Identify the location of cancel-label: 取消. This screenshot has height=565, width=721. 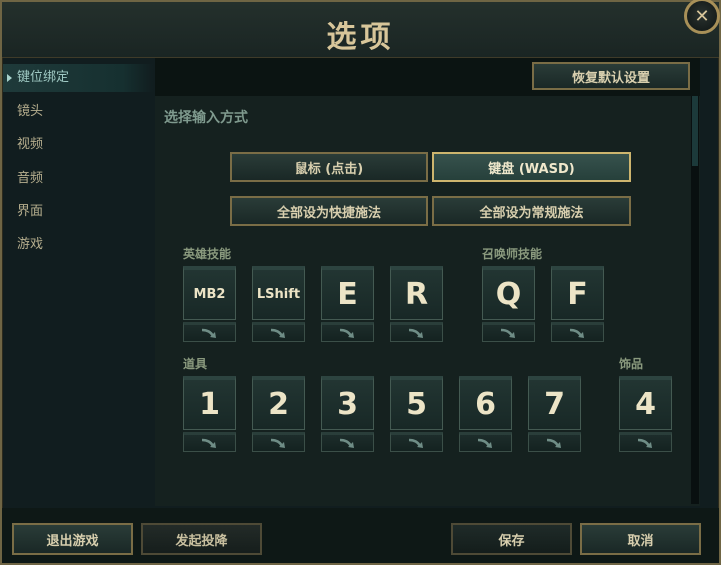
(640, 541).